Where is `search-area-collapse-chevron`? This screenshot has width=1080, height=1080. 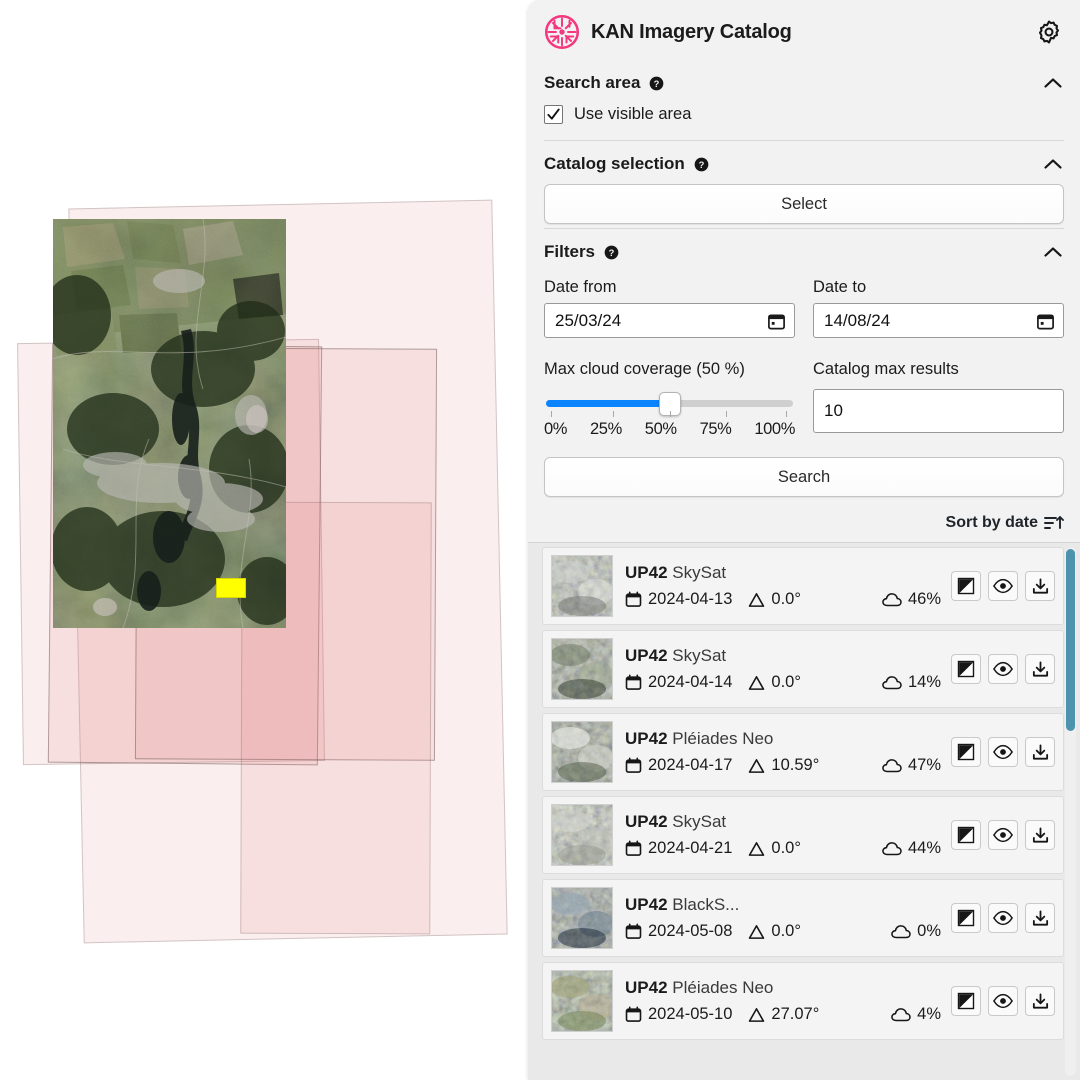
search-area-collapse-chevron is located at coordinates (1053, 83).